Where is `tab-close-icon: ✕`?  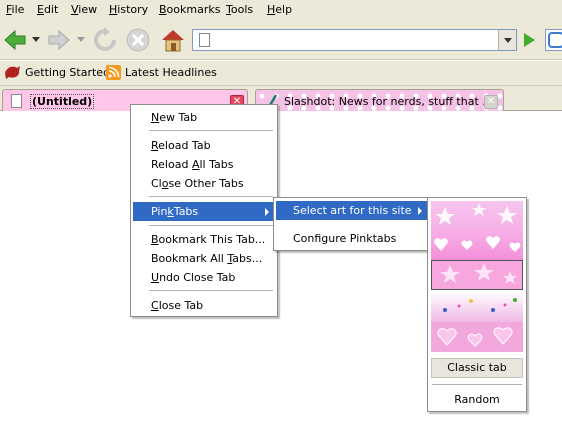
tab-close-icon: ✕ is located at coordinates (491, 102).